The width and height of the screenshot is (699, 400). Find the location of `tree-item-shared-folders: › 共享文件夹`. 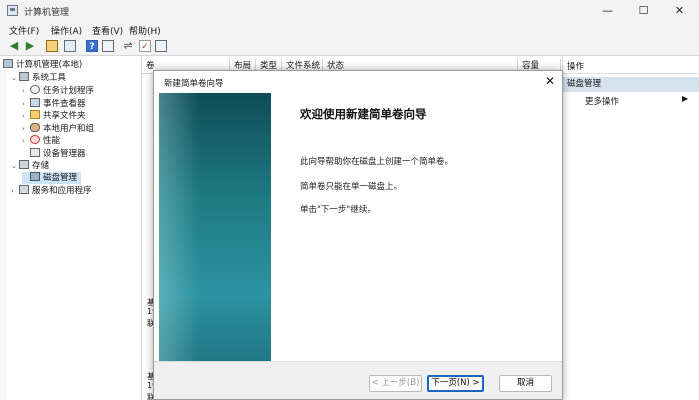

tree-item-shared-folders: › 共享文件夹 is located at coordinates (54, 116).